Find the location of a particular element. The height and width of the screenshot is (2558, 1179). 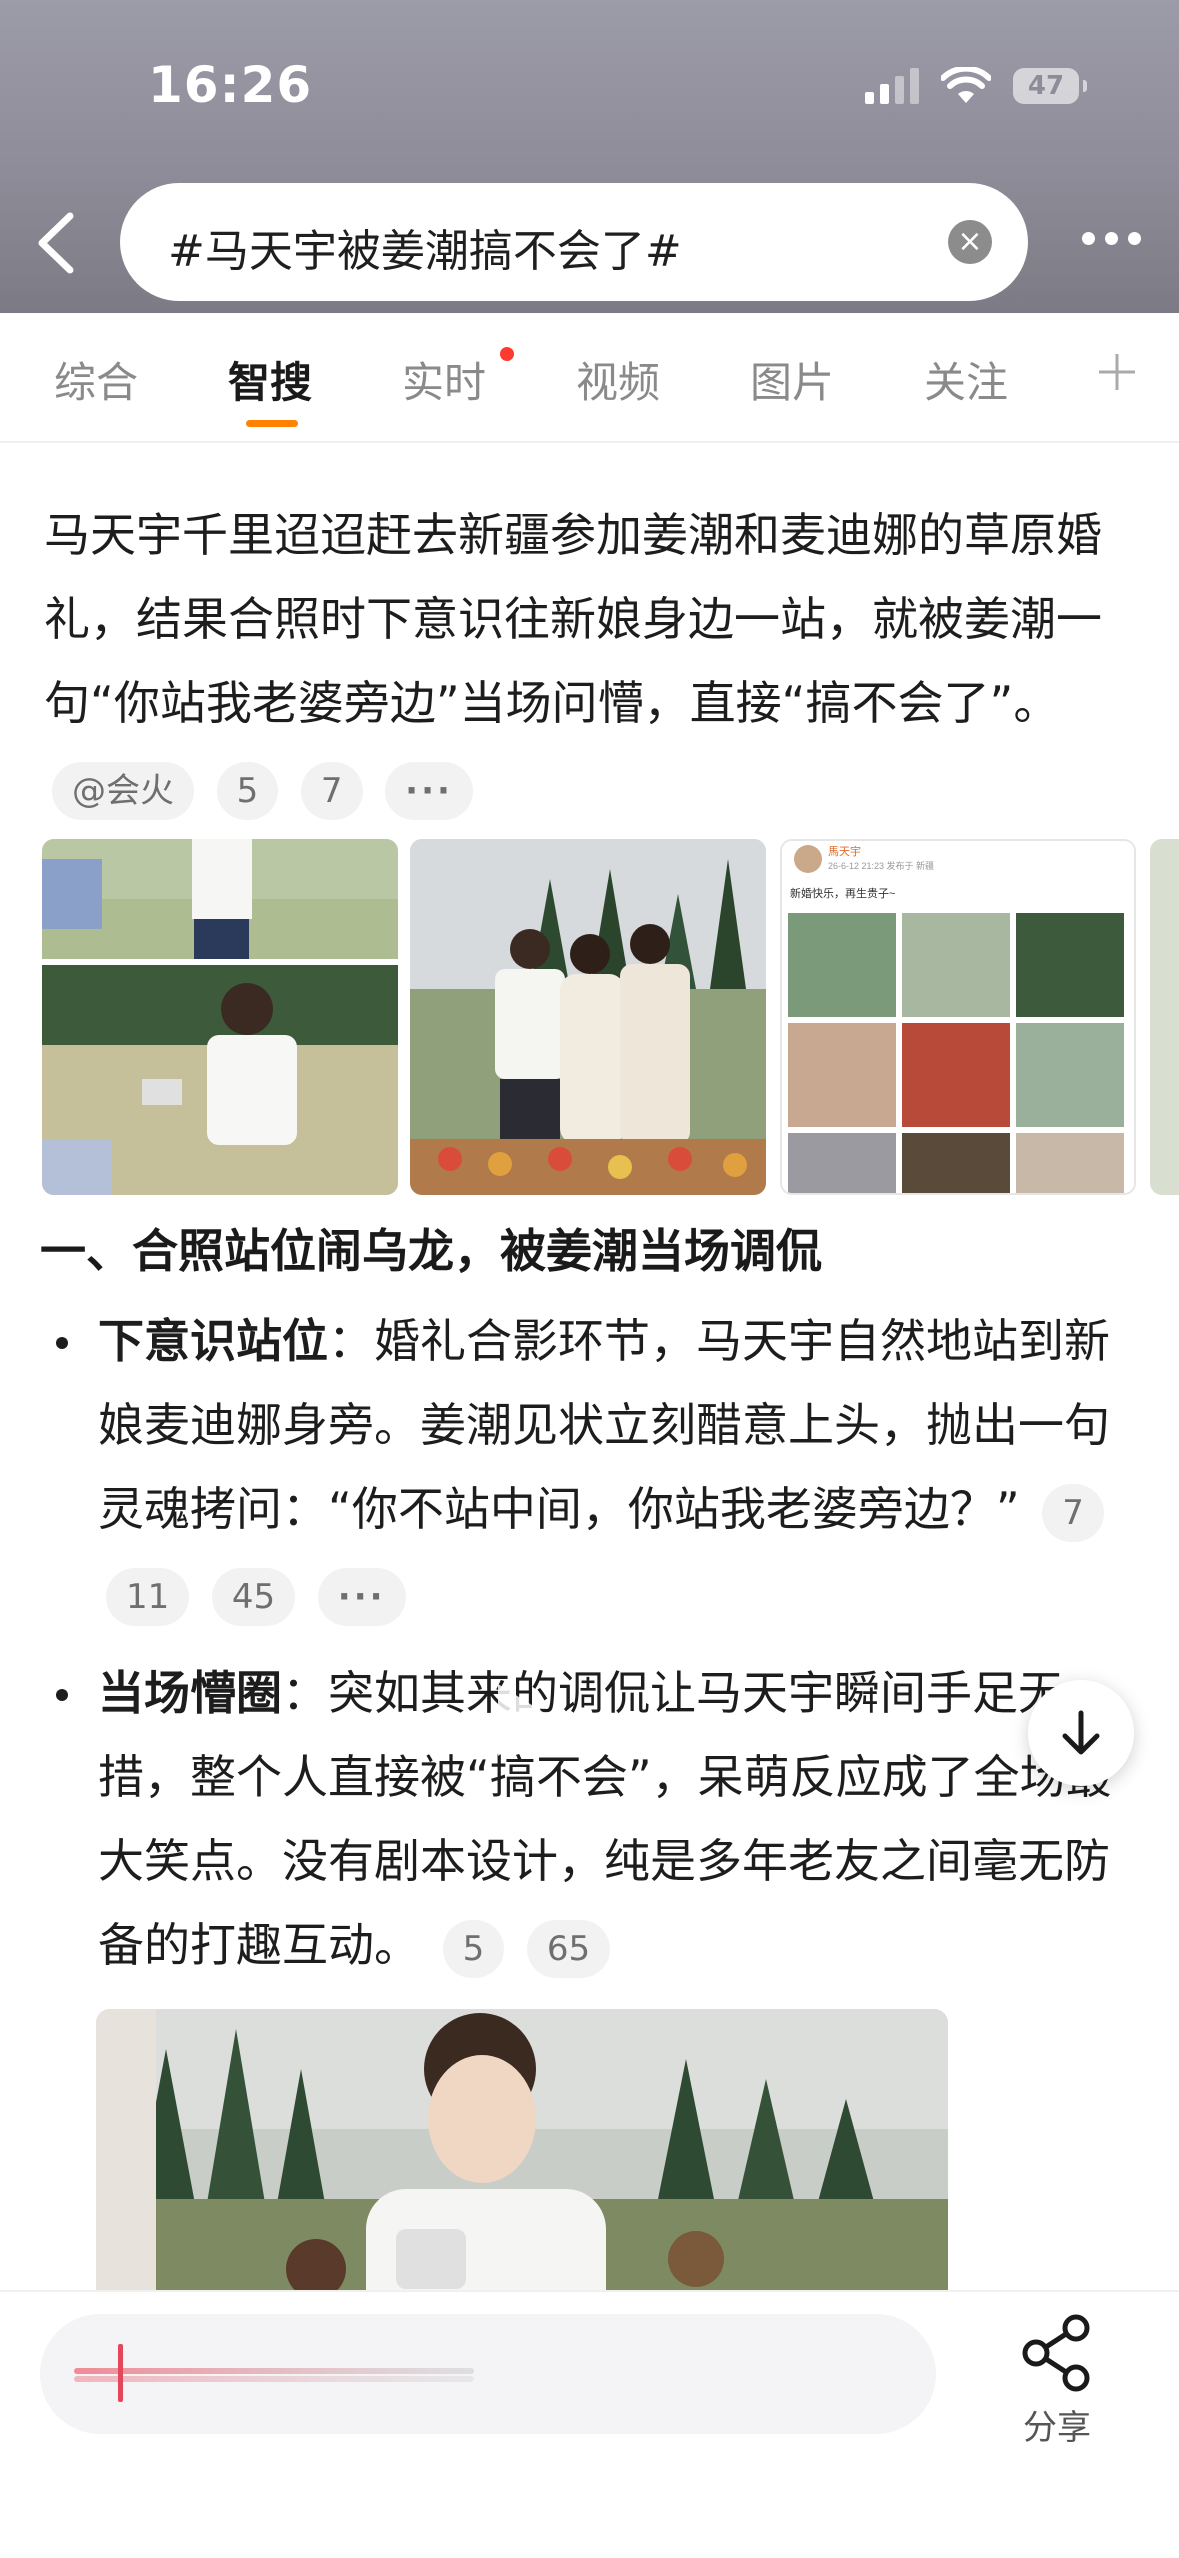

post-username: 馬天宇 is located at coordinates (844, 851).